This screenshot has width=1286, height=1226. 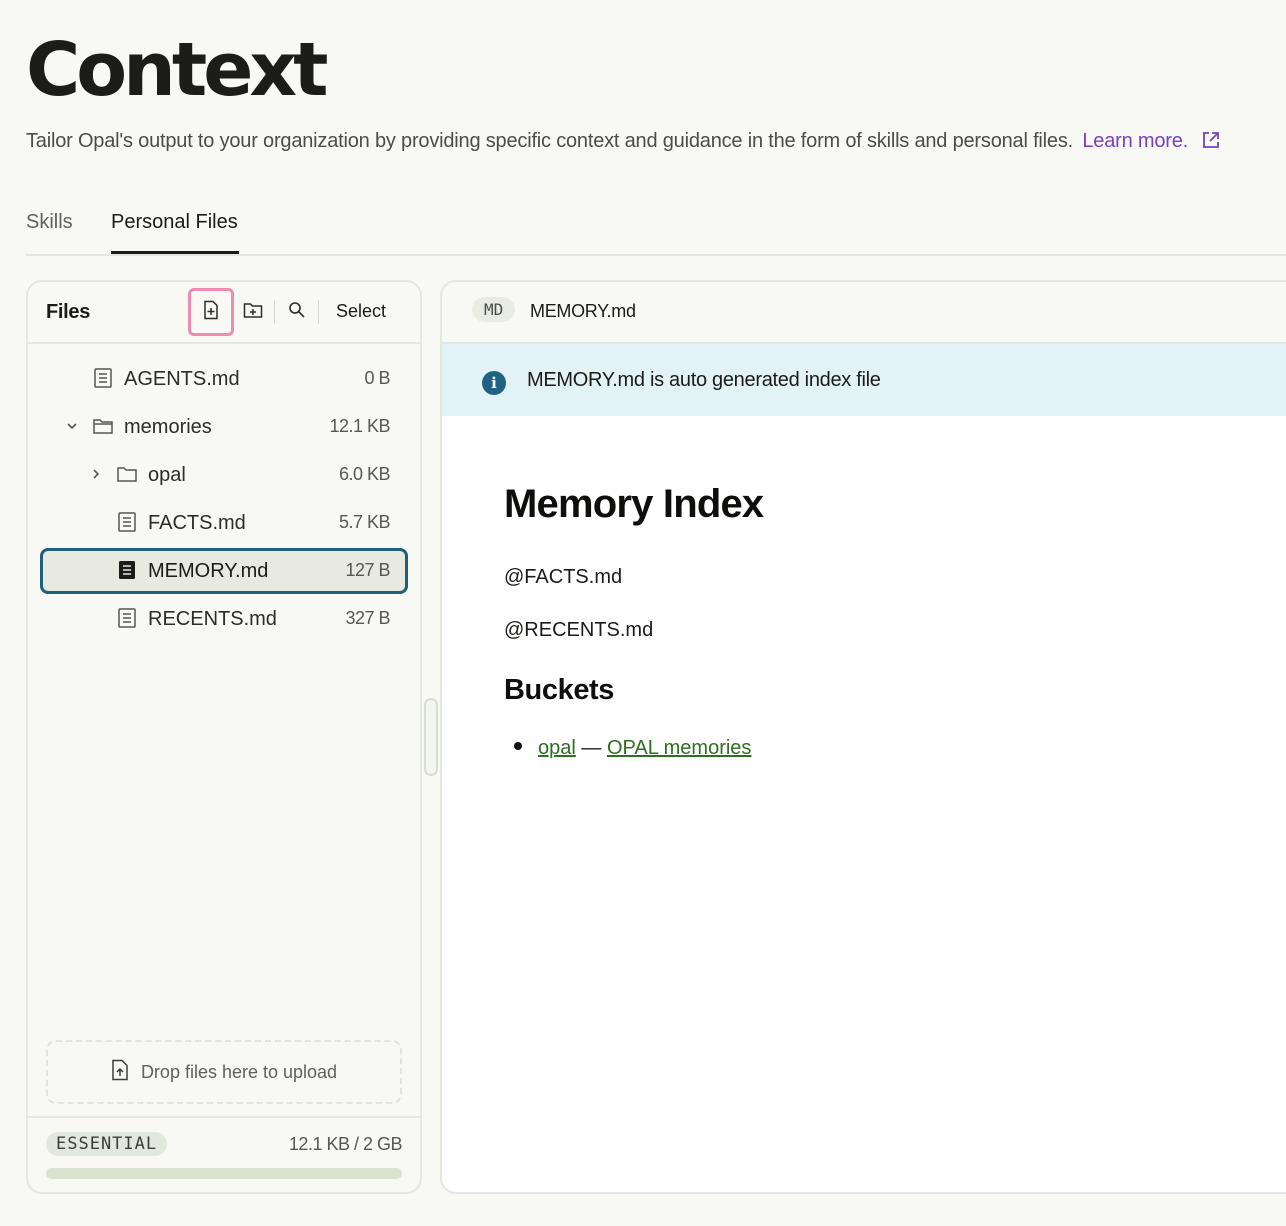 I want to click on viewer-header: MD MEMORY.md, so click(x=864, y=313).